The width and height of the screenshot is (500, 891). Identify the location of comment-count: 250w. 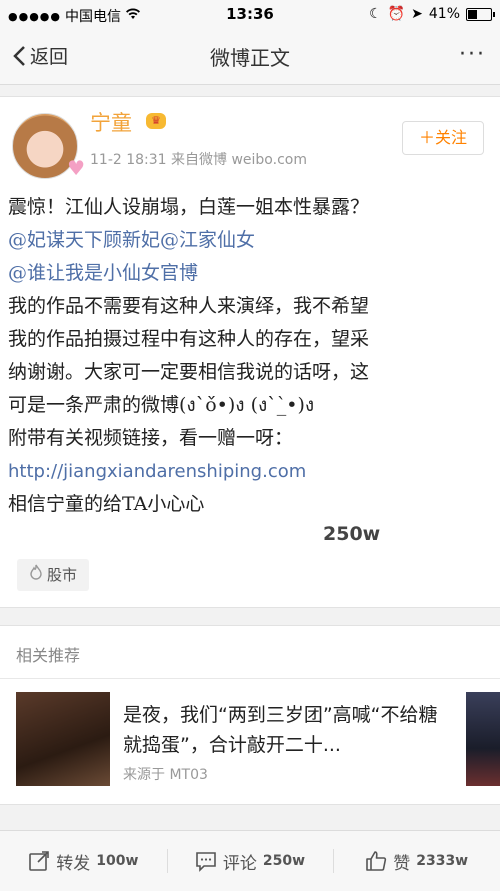
(284, 861).